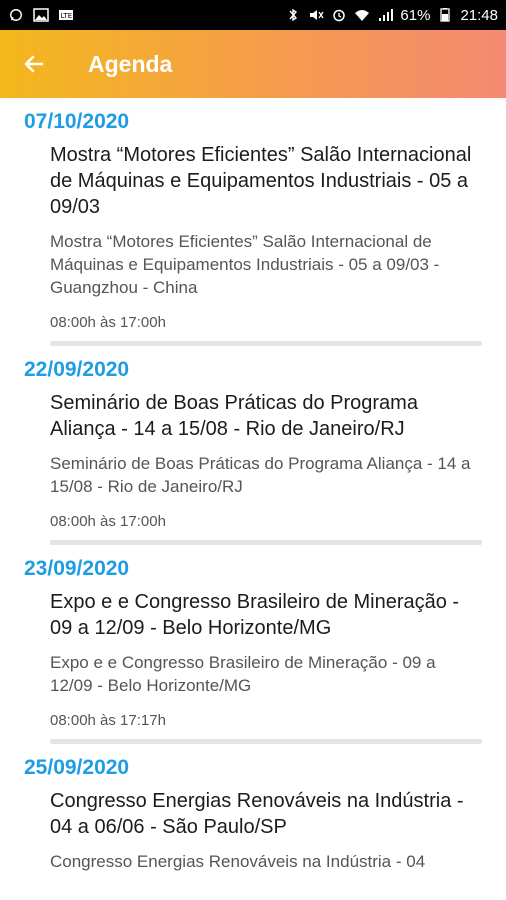 The width and height of the screenshot is (506, 900). What do you see at coordinates (445, 15) in the screenshot?
I see `battery-icon` at bounding box center [445, 15].